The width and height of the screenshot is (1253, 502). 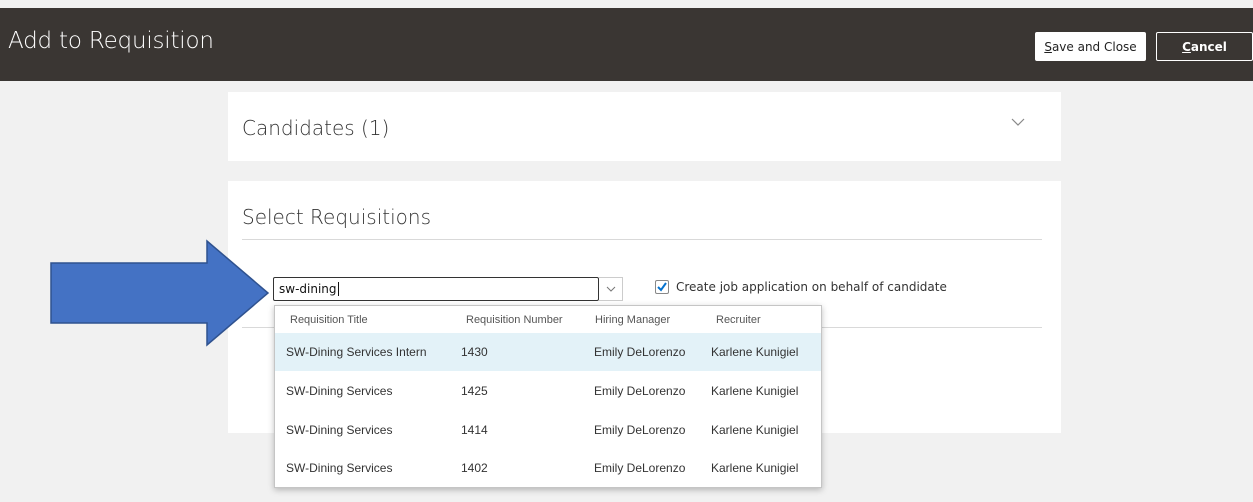 I want to click on checkmark-icon, so click(x=662, y=287).